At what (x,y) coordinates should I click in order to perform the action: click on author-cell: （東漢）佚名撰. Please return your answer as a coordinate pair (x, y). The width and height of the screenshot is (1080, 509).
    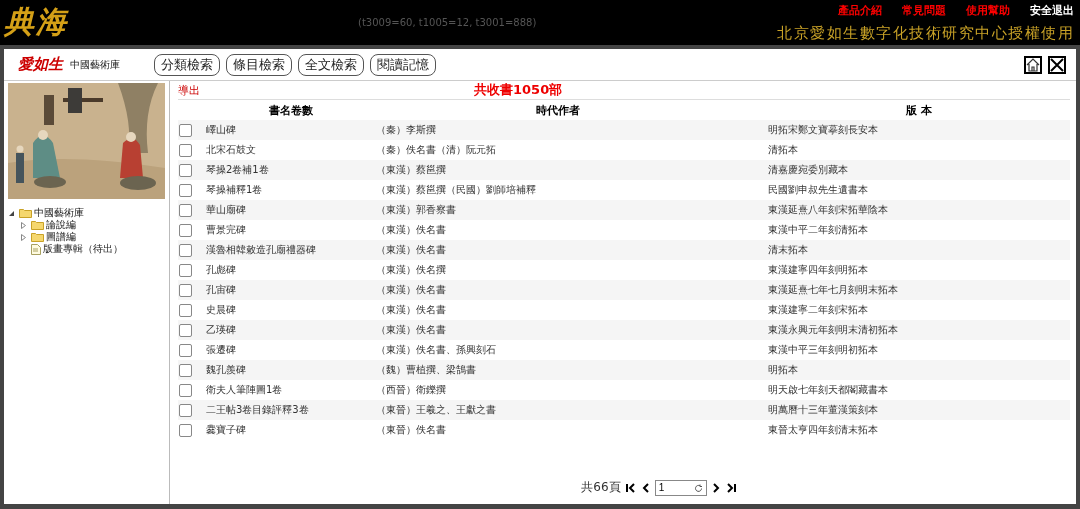
    Looking at the image, I should click on (411, 270).